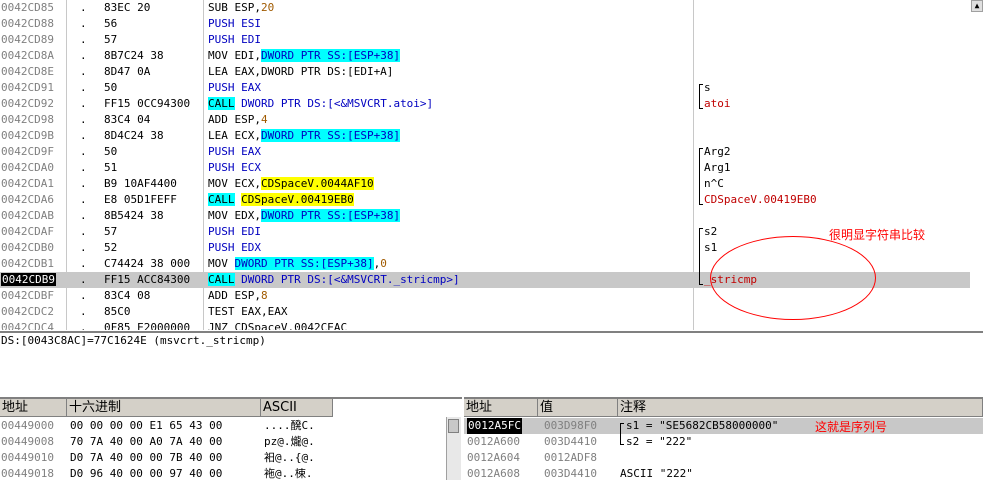  What do you see at coordinates (800, 408) in the screenshot?
I see `stack-header-comment: 注释` at bounding box center [800, 408].